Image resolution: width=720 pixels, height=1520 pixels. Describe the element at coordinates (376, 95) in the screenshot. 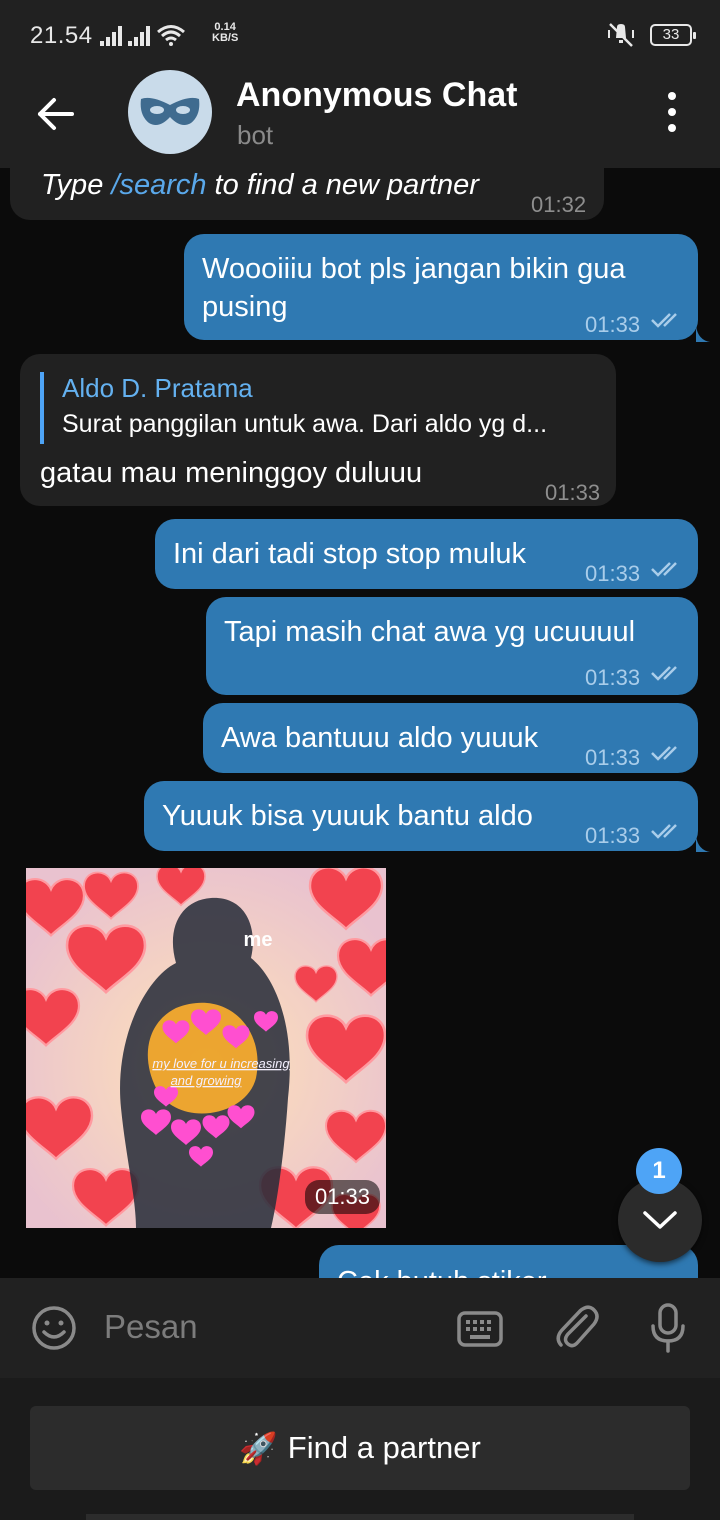

I see `chat-title: Anonymous Chat` at that location.